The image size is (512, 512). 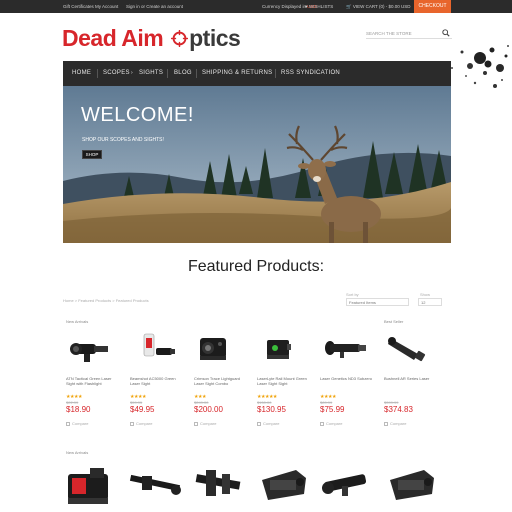 I want to click on rifle-scope-icon, so click(x=155, y=485).